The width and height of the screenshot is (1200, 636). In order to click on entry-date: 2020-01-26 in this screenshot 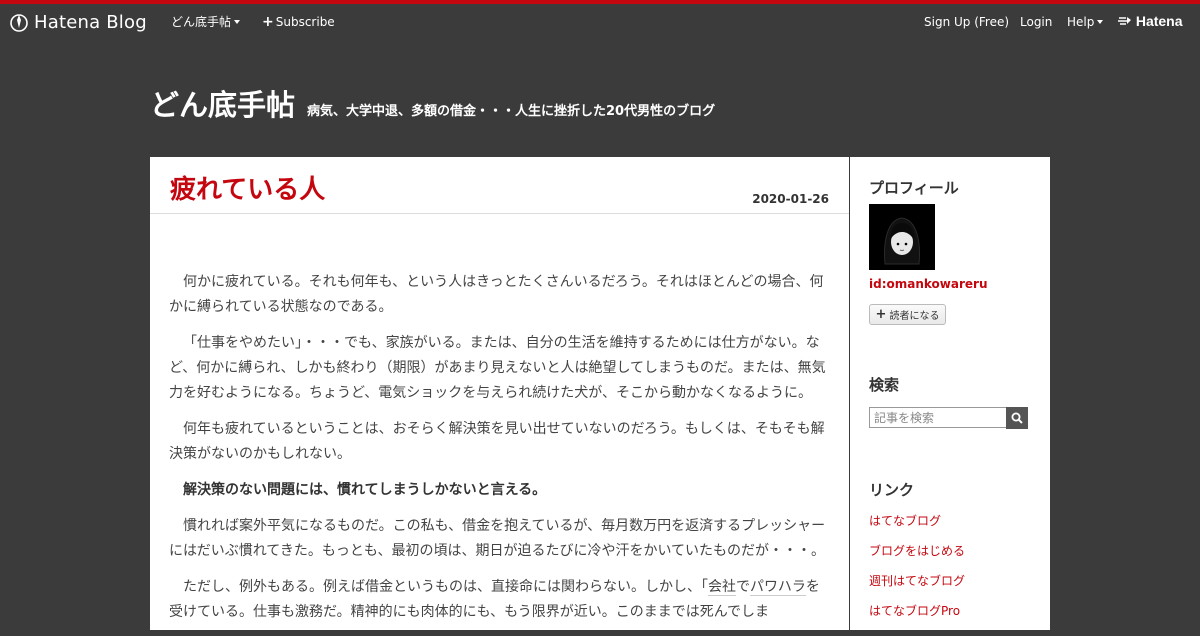, I will do `click(790, 199)`.